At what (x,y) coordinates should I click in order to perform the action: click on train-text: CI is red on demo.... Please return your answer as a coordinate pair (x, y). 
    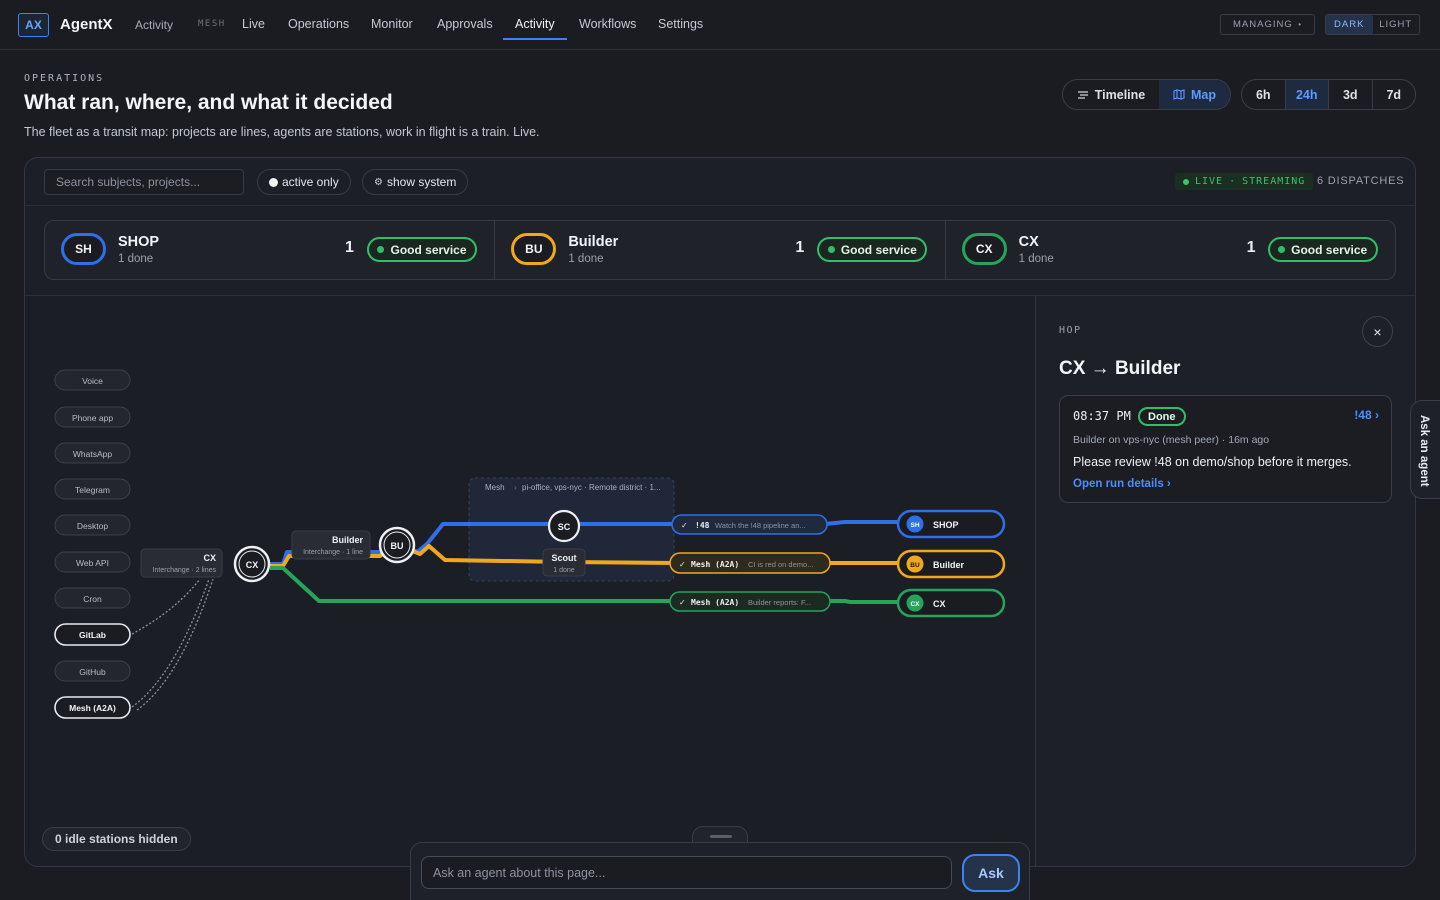
    Looking at the image, I should click on (780, 564).